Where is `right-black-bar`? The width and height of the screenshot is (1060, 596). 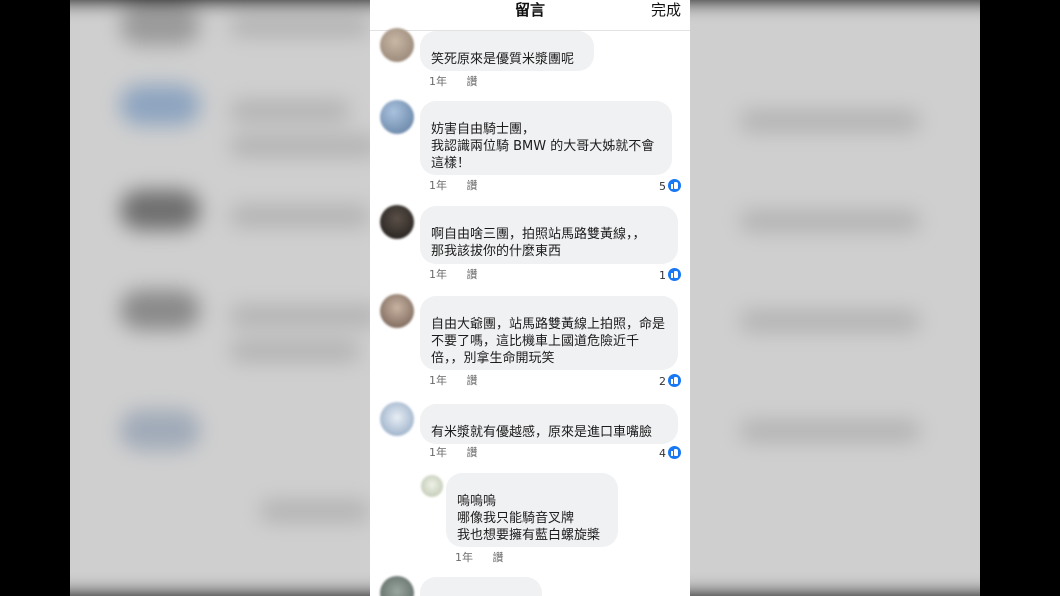
right-black-bar is located at coordinates (1020, 298).